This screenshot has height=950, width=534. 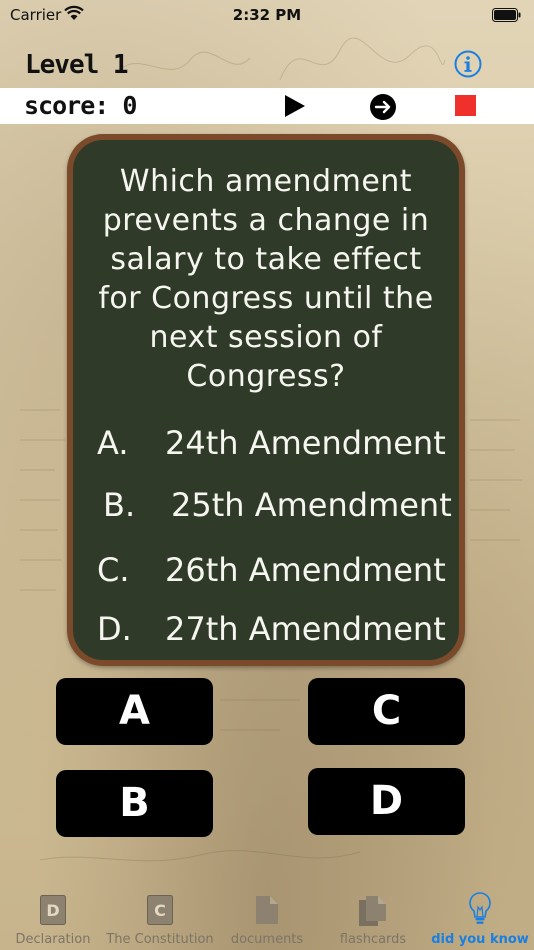 What do you see at coordinates (480, 939) in the screenshot?
I see `tab-label: did you know` at bounding box center [480, 939].